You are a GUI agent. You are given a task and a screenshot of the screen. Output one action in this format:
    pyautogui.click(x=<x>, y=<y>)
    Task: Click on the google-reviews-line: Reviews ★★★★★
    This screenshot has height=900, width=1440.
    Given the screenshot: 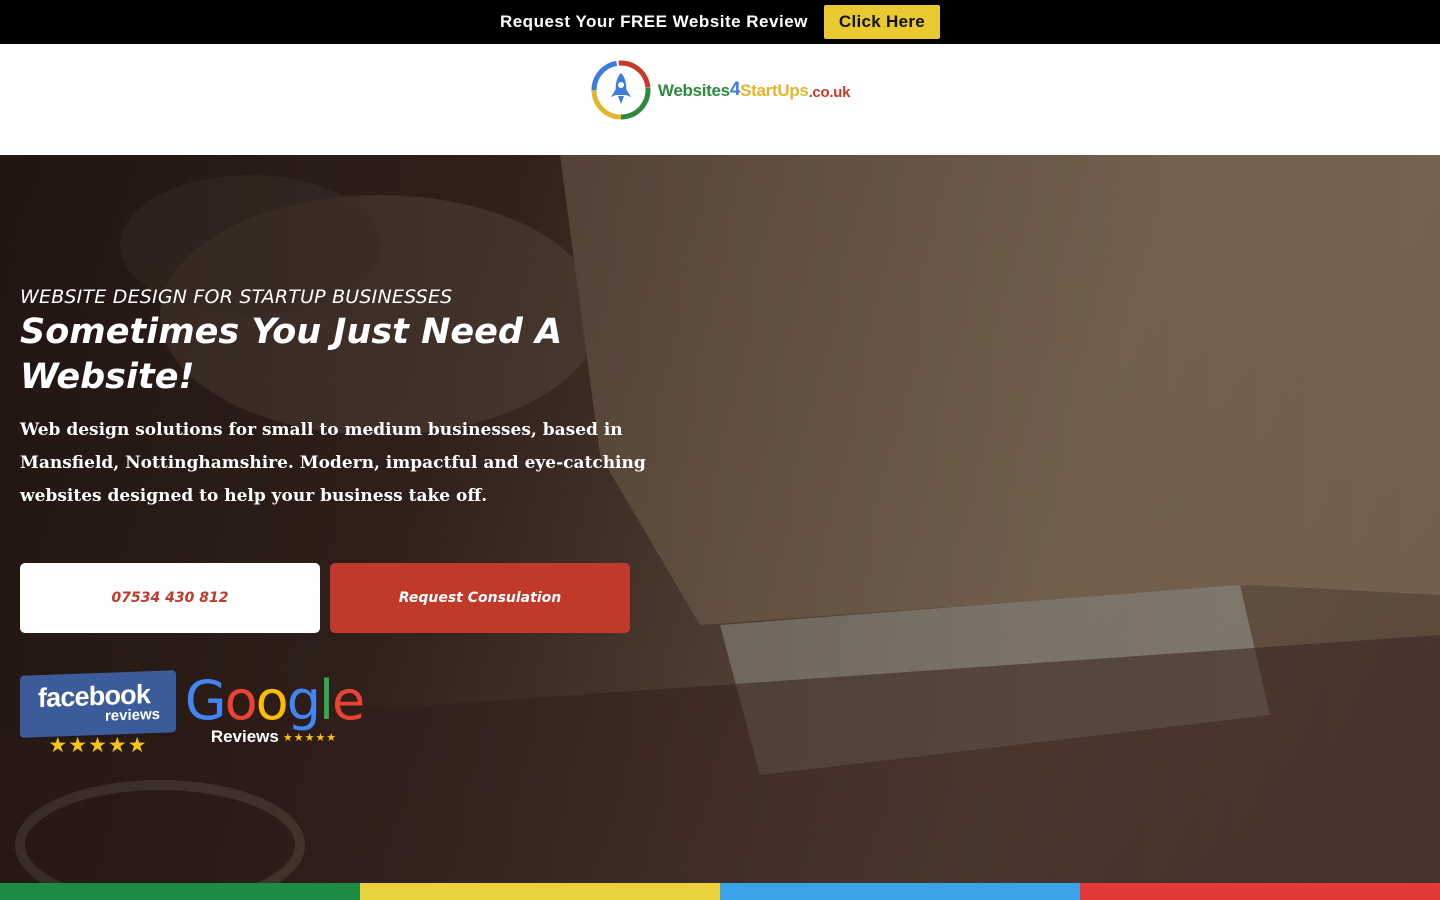 What is the action you would take?
    pyautogui.click(x=274, y=737)
    